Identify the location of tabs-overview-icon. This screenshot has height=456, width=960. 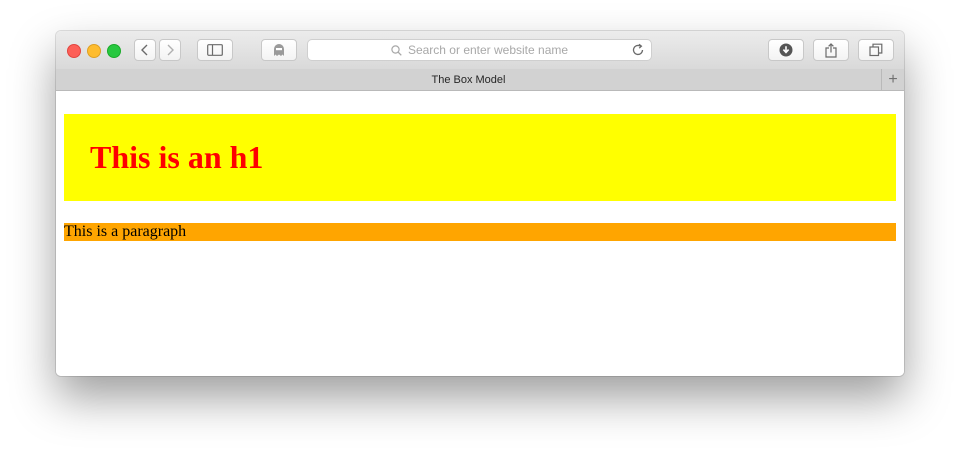
(876, 50).